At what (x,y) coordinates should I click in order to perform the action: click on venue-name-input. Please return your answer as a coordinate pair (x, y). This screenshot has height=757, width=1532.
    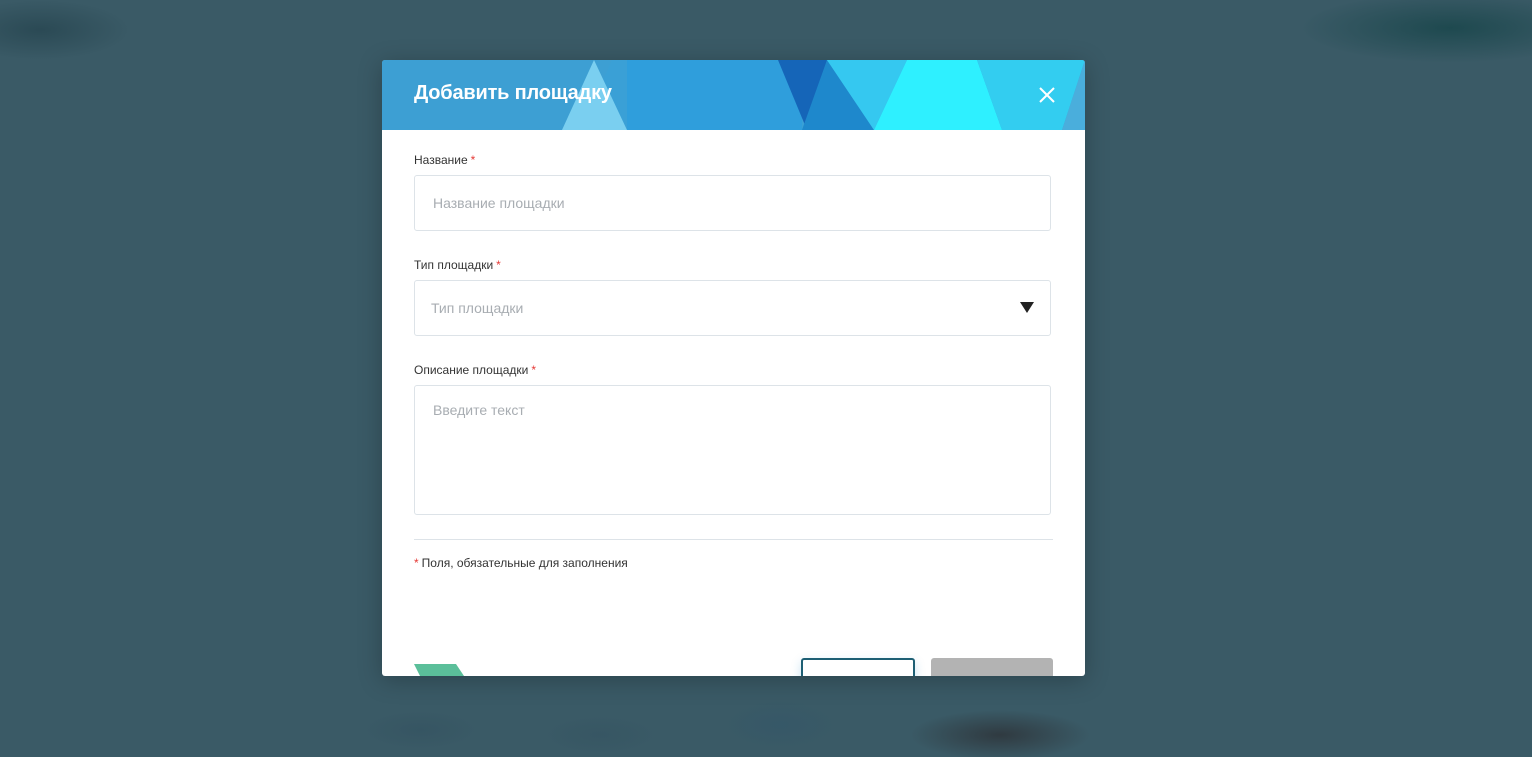
    Looking at the image, I should click on (732, 203).